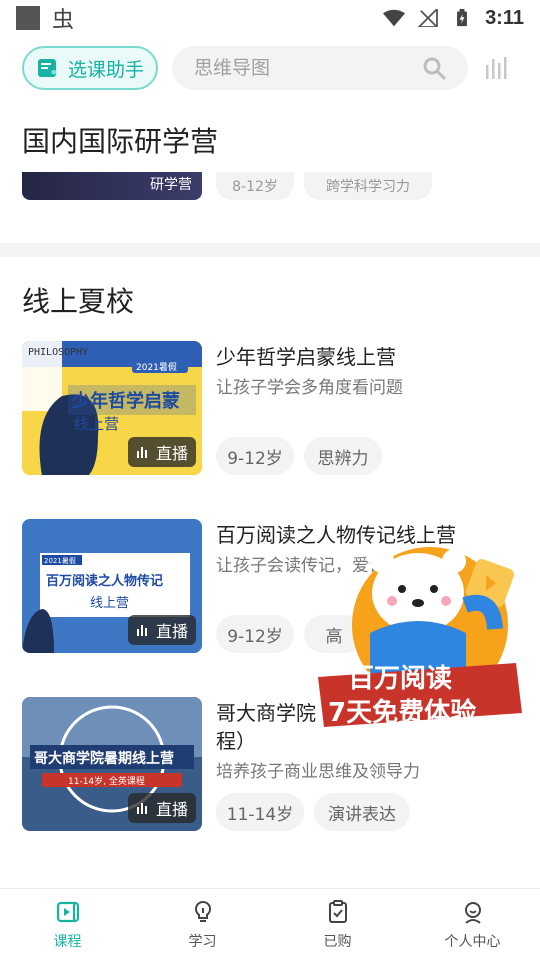 The image size is (540, 960). Describe the element at coordinates (337, 911) in the screenshot. I see `clipboard-check-icon` at that location.